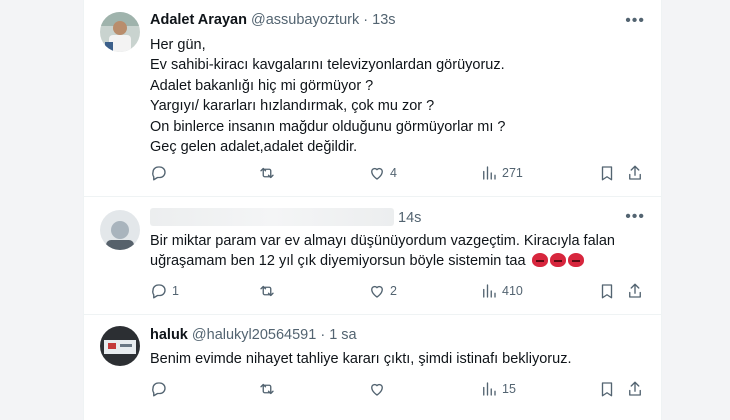 The image size is (730, 420). What do you see at coordinates (512, 173) in the screenshot?
I see `view-count: 271` at bounding box center [512, 173].